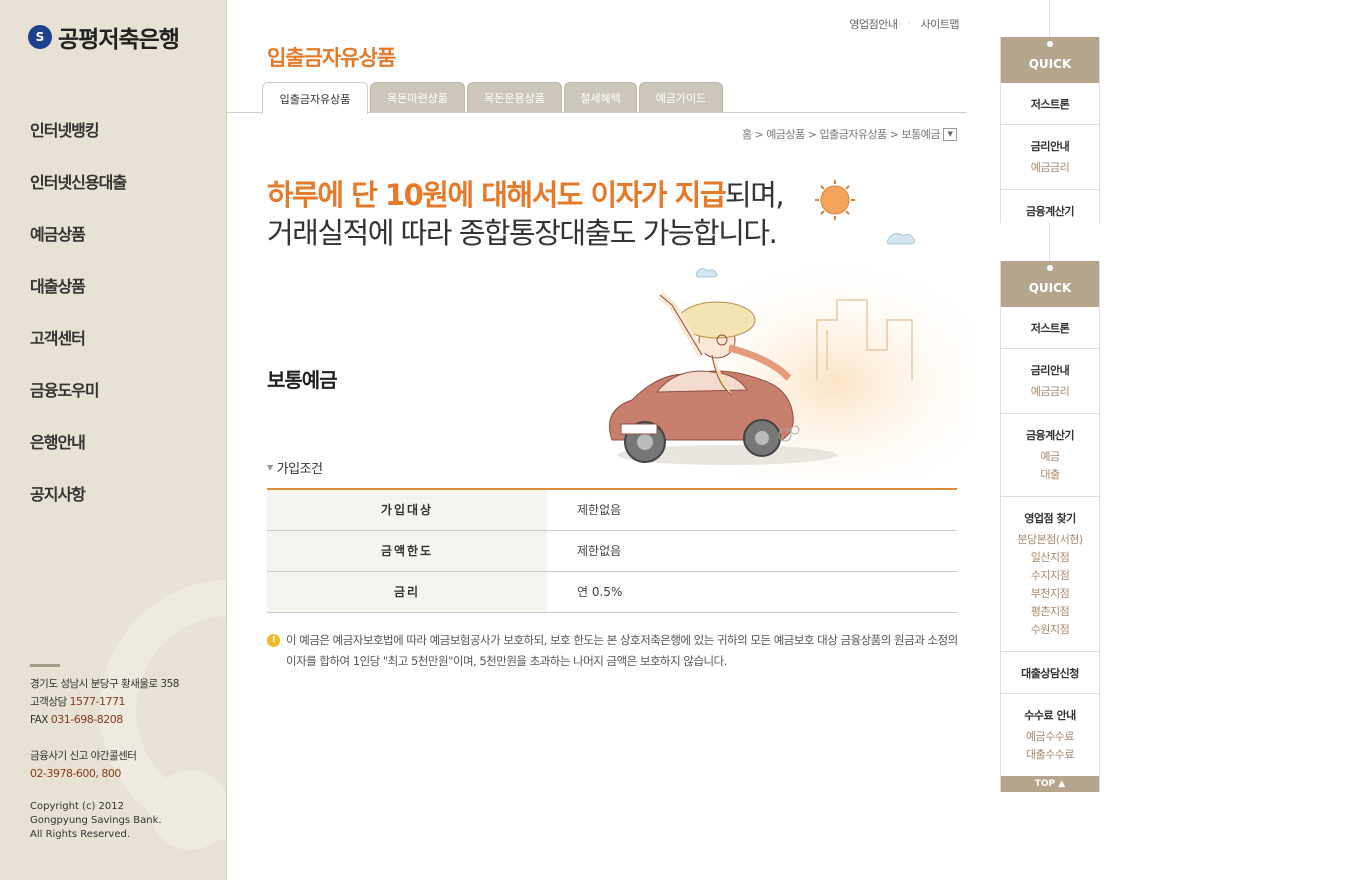 This screenshot has width=1349, height=880. What do you see at coordinates (1050, 784) in the screenshot?
I see `top-button: TOP ▲` at bounding box center [1050, 784].